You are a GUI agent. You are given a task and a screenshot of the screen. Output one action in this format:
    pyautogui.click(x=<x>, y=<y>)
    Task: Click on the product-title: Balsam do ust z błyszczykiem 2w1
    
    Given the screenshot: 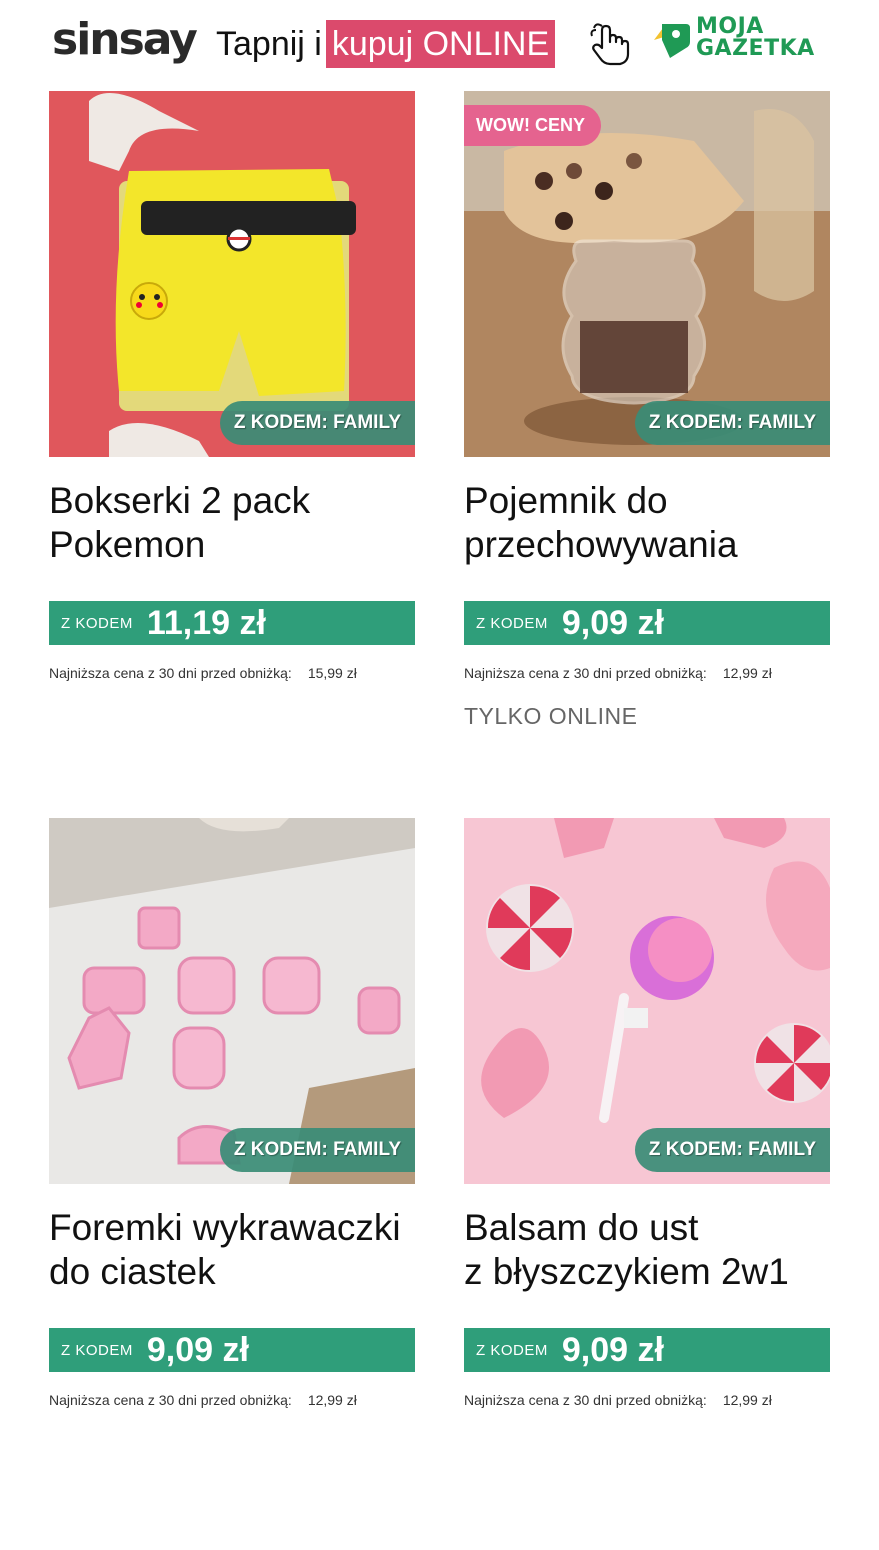 What is the action you would take?
    pyautogui.click(x=647, y=1256)
    